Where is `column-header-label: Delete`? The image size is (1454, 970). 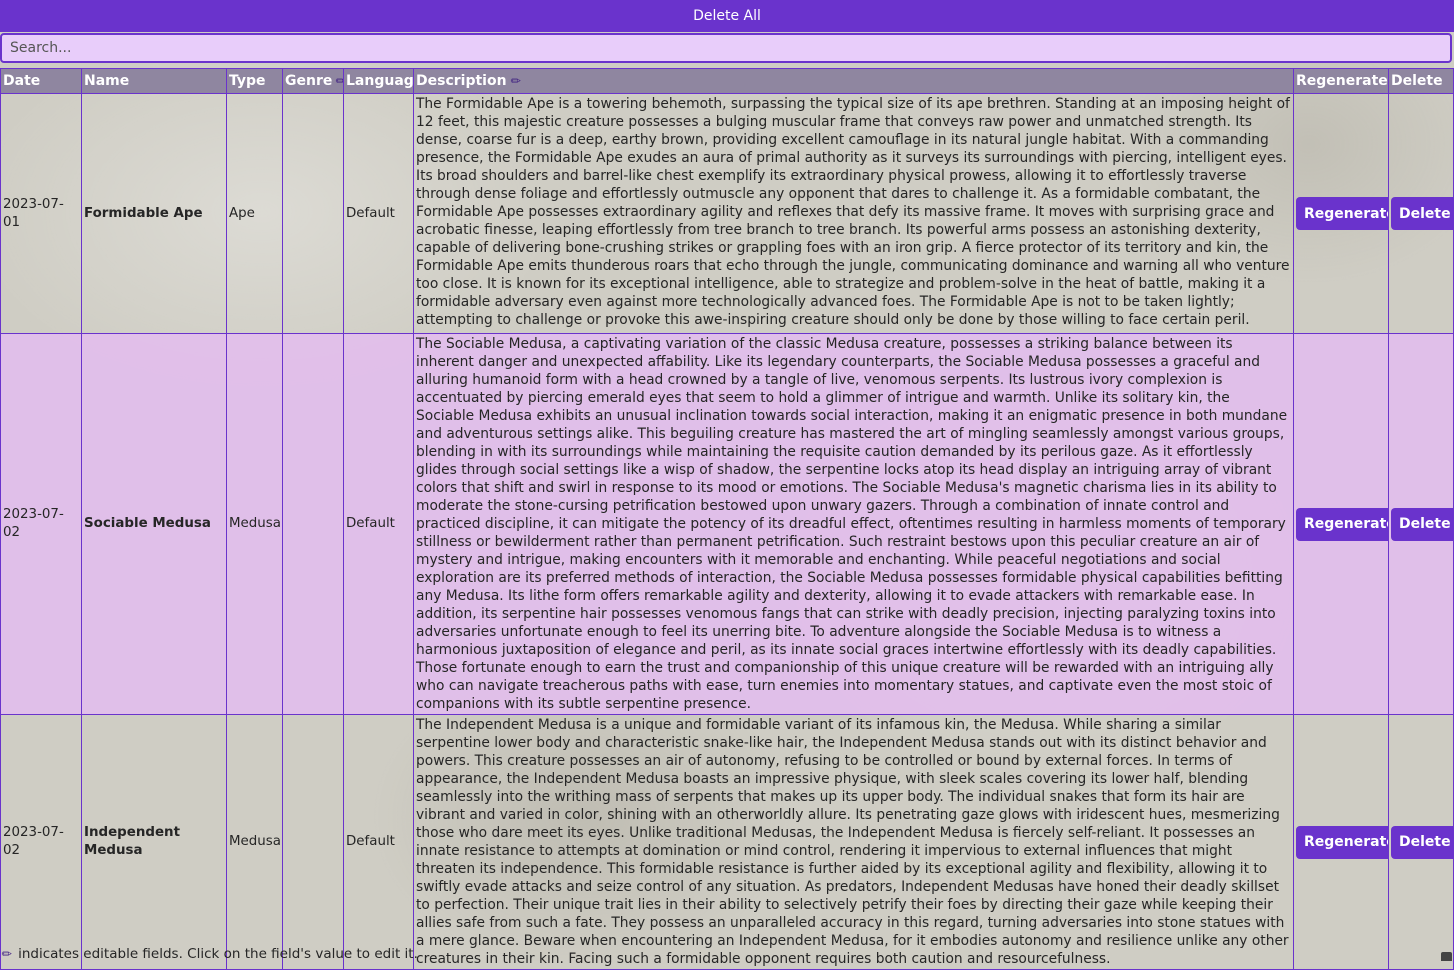 column-header-label: Delete is located at coordinates (1417, 81).